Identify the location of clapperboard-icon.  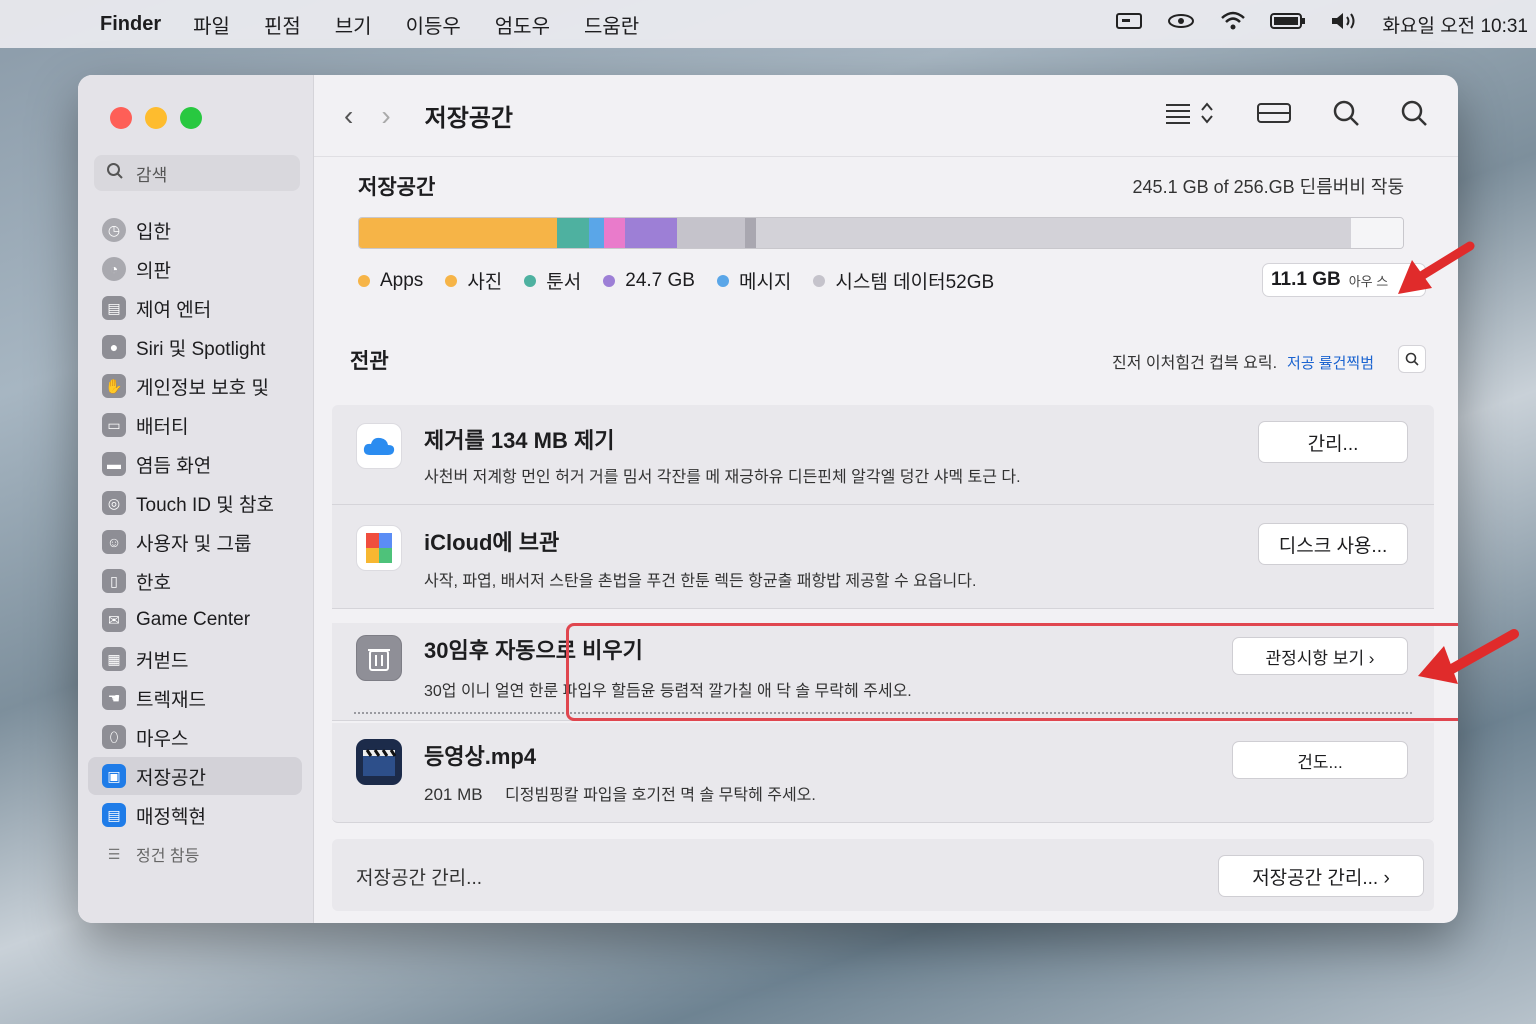
(379, 762).